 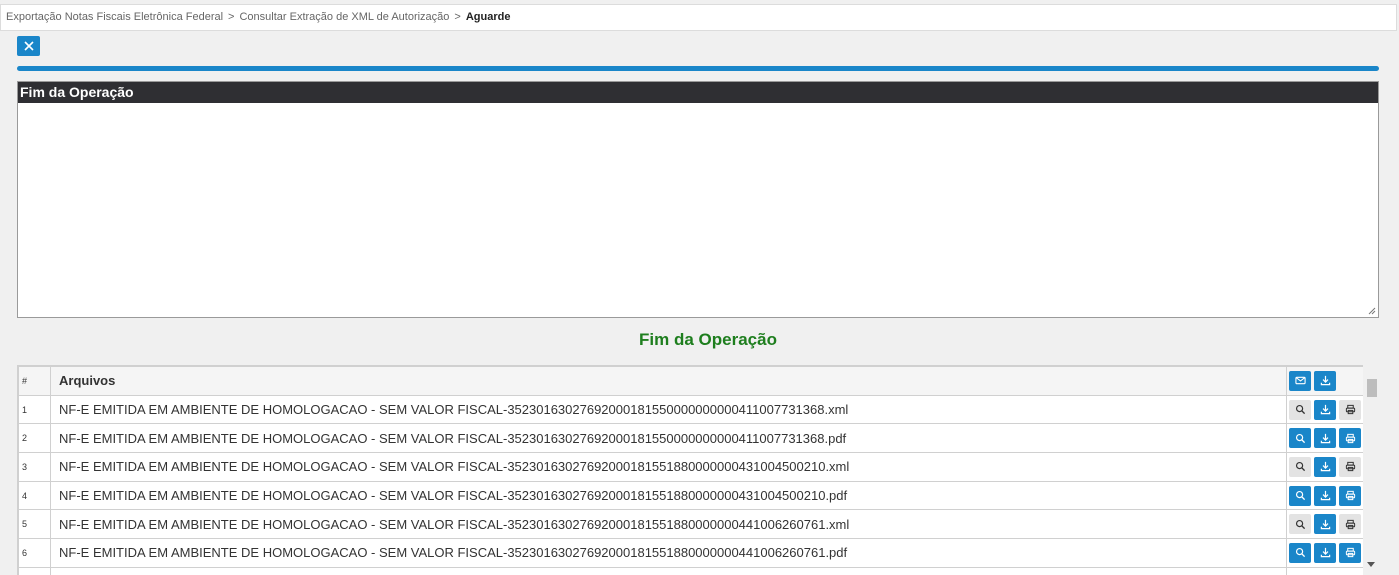 I want to click on row-number: 4, so click(x=34, y=495).